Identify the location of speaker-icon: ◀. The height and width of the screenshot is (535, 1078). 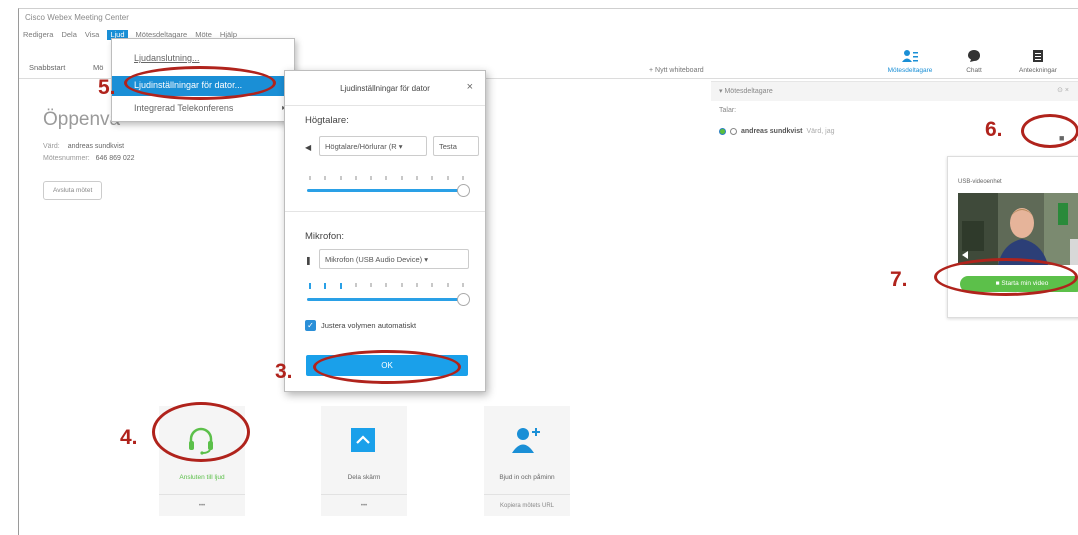
(308, 147).